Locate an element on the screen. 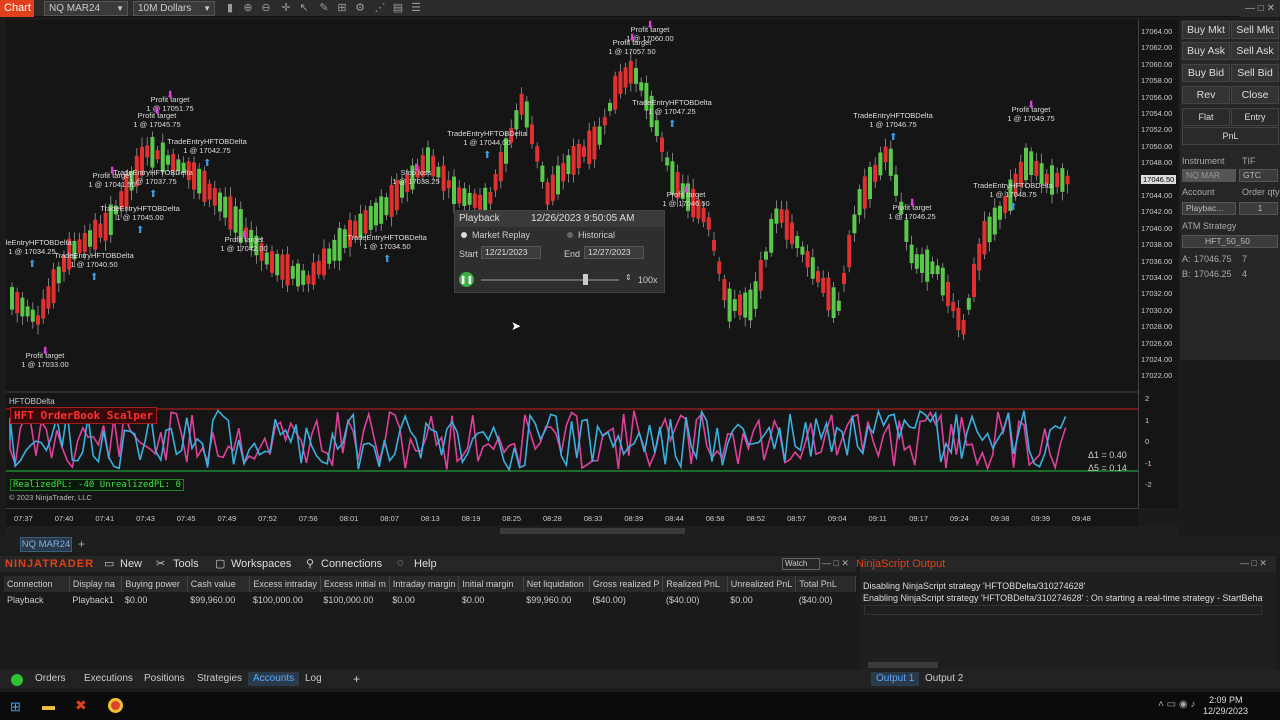  col-header: Realized PnL is located at coordinates (695, 584).